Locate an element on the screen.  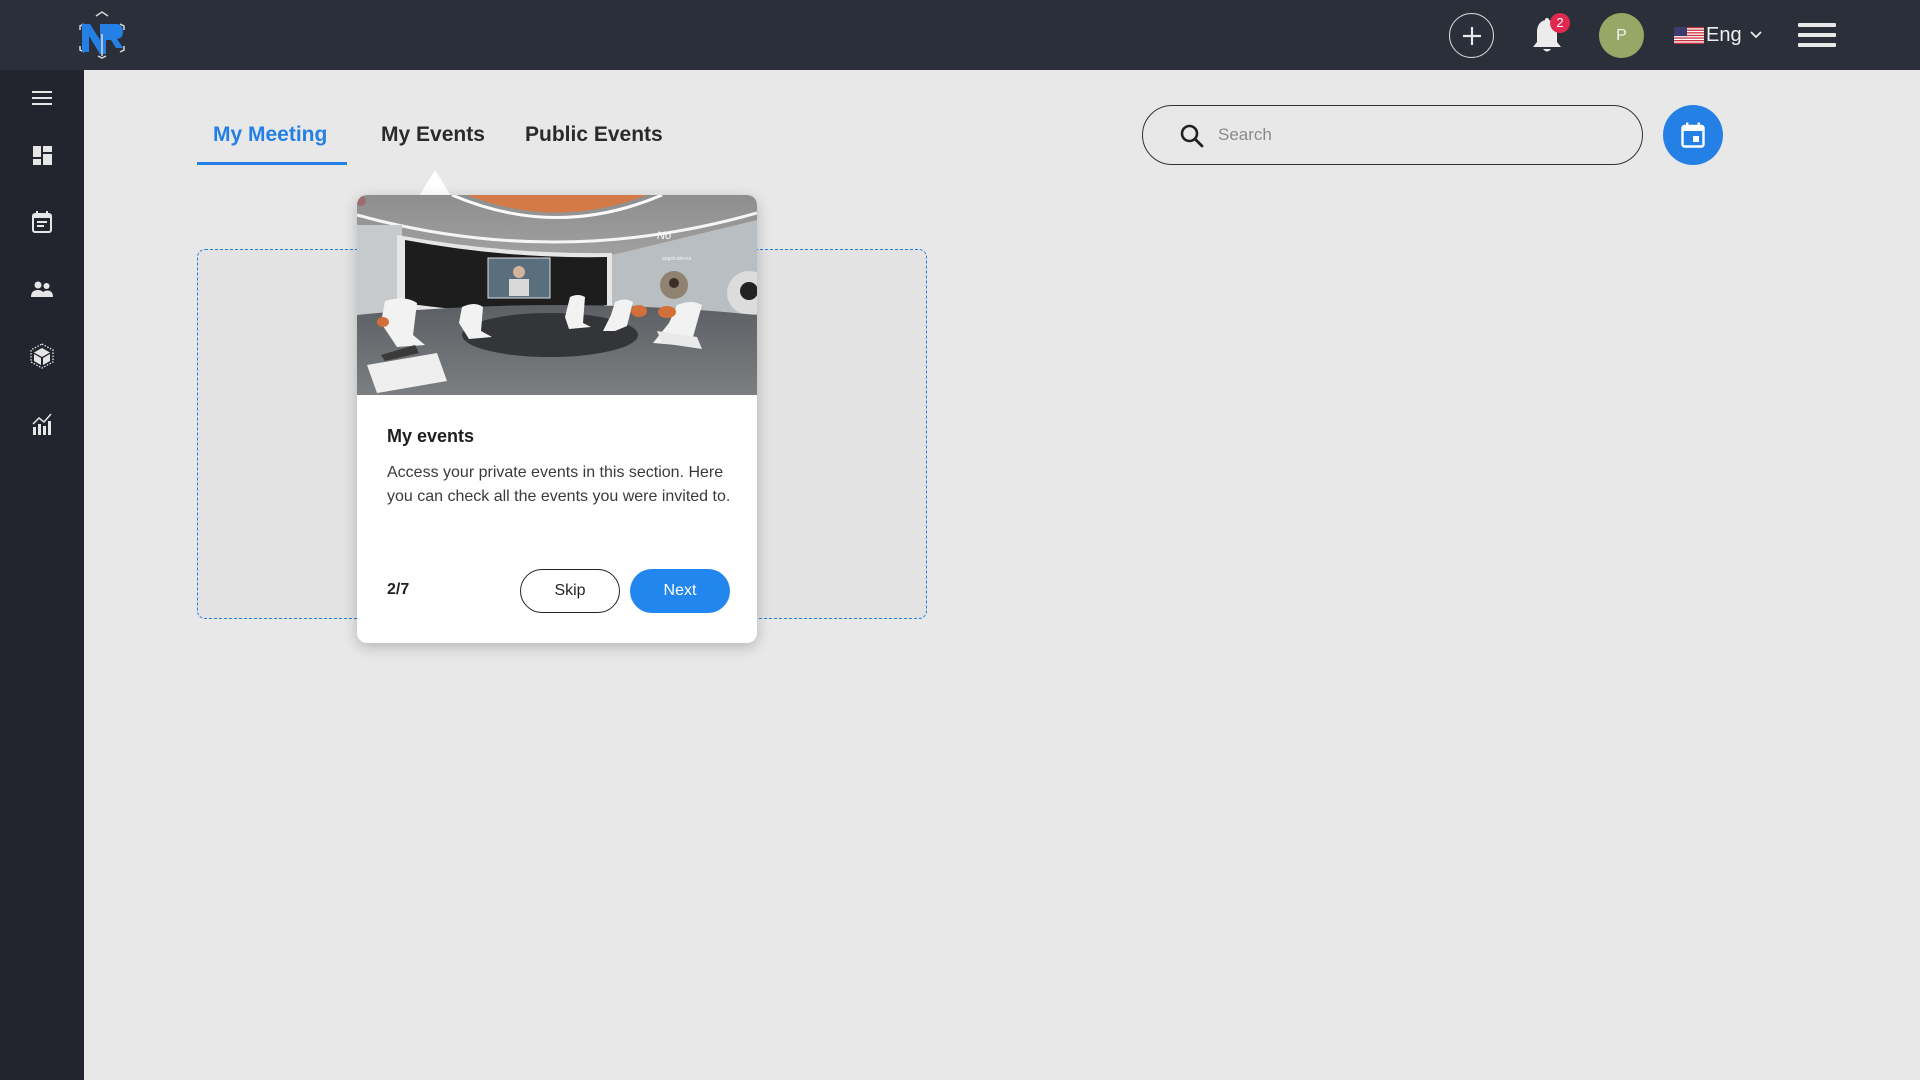
room-overlay-text: No is located at coordinates (664, 236).